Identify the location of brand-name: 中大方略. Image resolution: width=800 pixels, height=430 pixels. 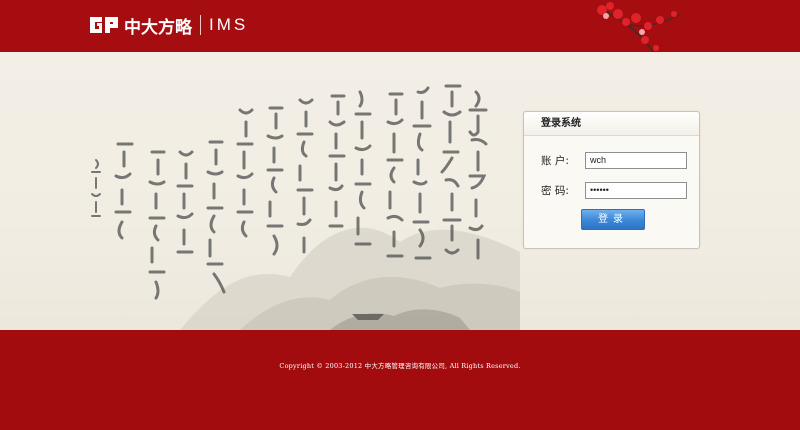
(158, 27).